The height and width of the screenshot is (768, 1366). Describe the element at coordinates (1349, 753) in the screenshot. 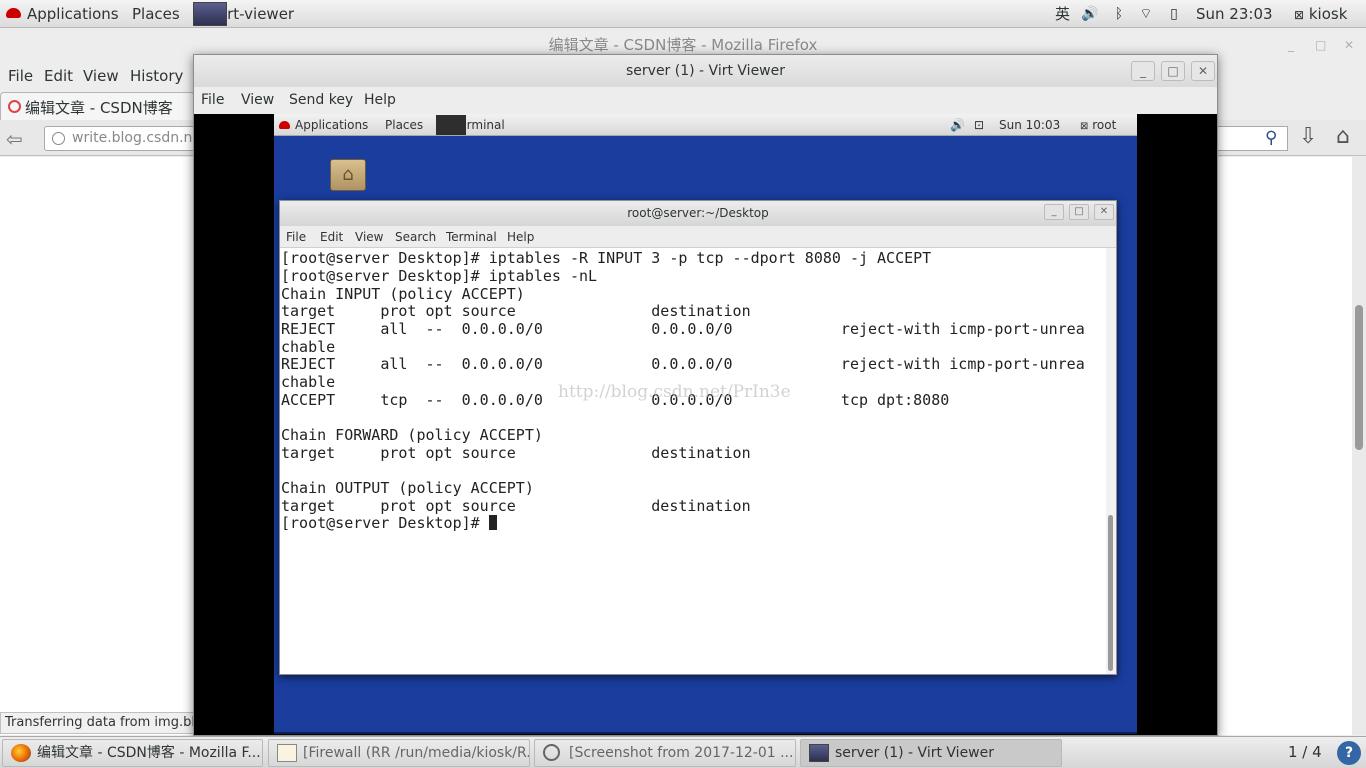

I see `help-icon: ?` at that location.